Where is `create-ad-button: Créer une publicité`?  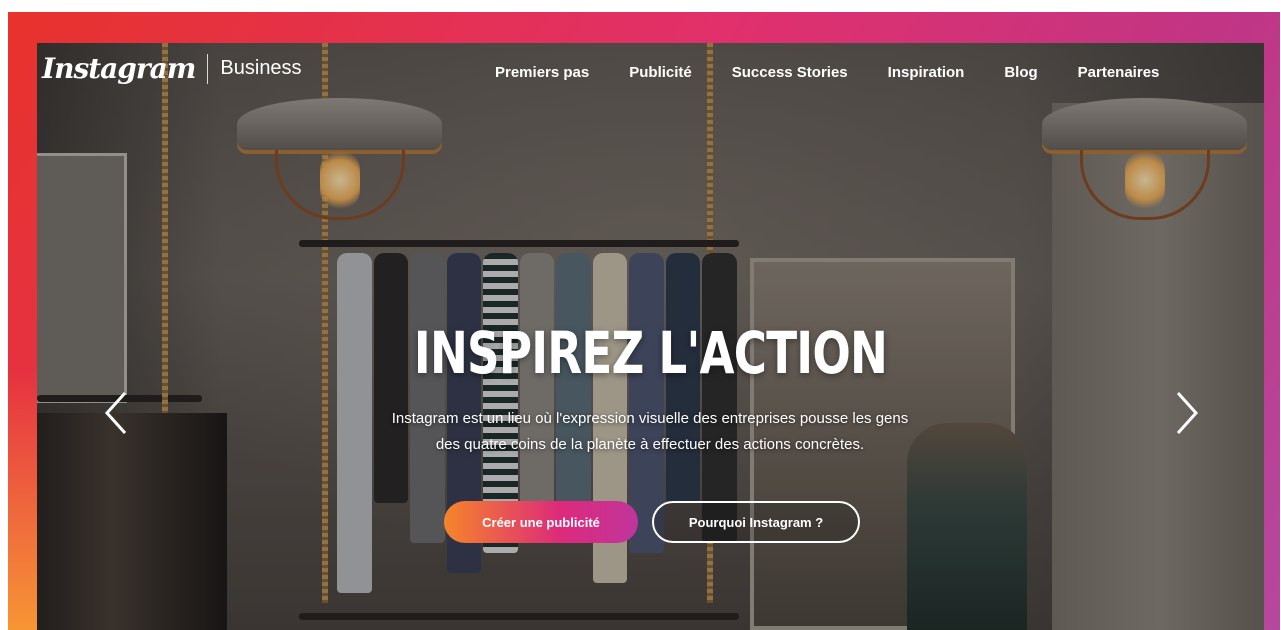
create-ad-button: Créer une publicité is located at coordinates (541, 522).